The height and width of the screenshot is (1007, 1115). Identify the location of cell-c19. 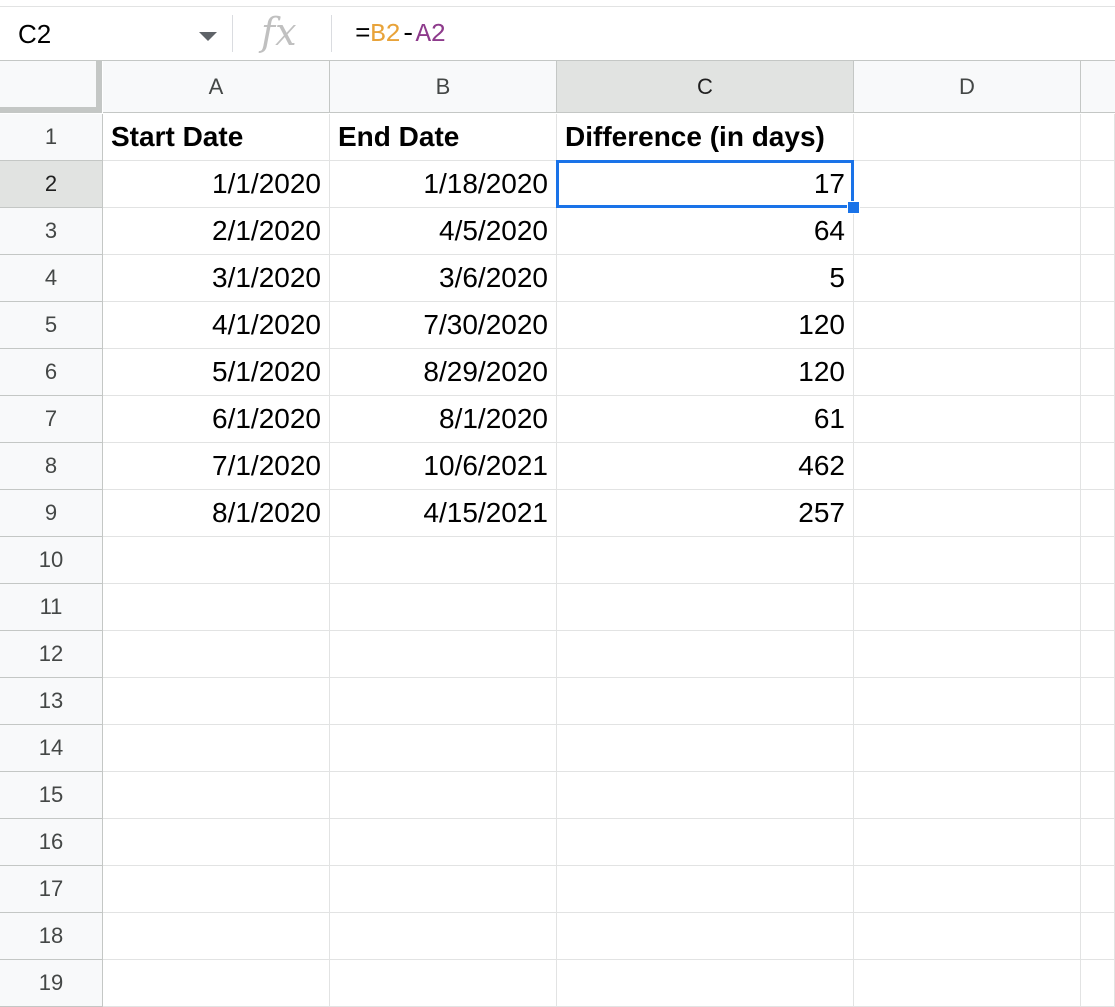
(705, 983).